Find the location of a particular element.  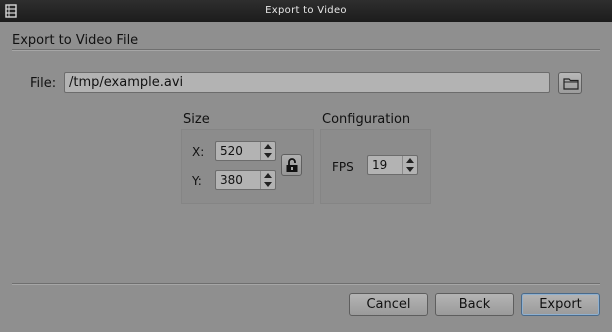

unlock-icon is located at coordinates (292, 165).